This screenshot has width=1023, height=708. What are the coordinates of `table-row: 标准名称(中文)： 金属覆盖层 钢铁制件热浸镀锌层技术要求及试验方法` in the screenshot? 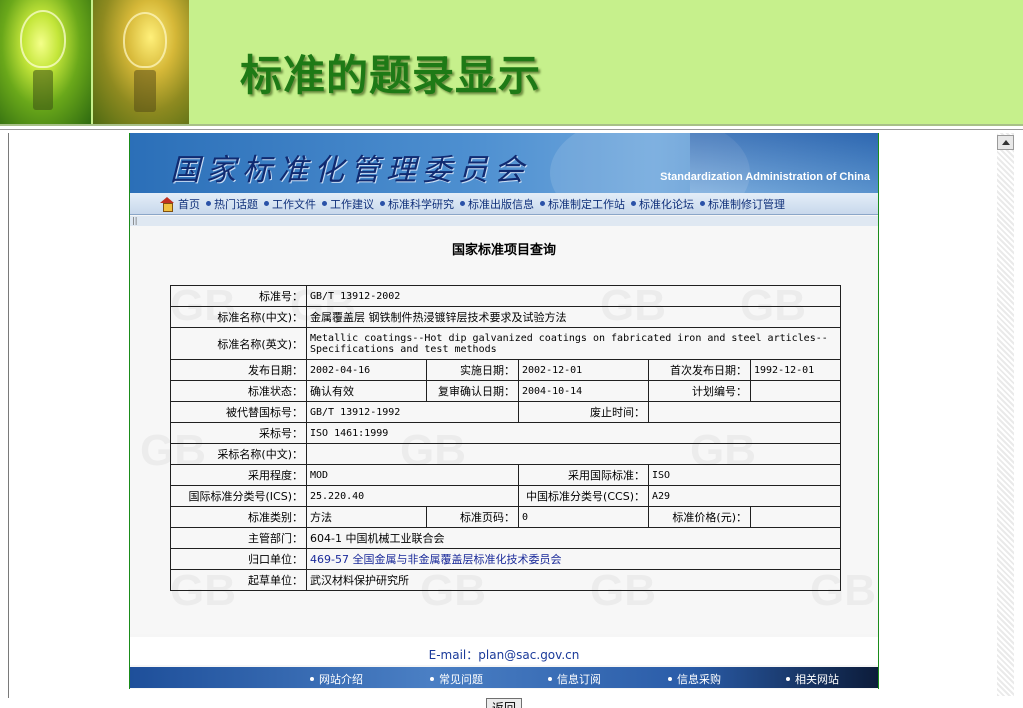 It's located at (506, 317).